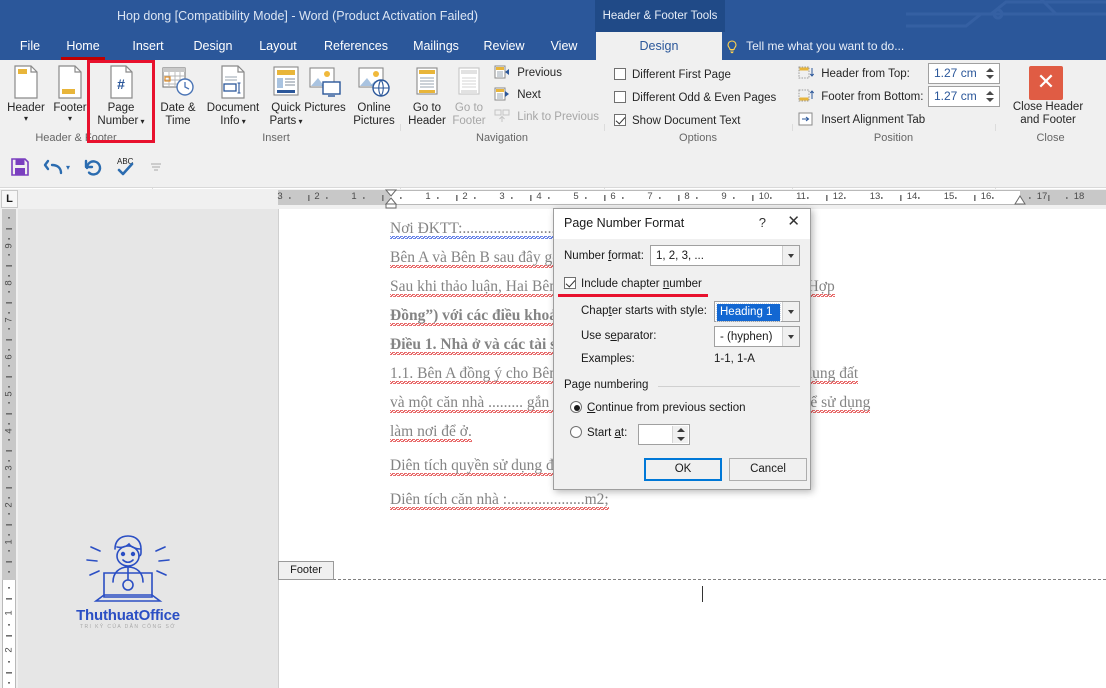 Image resolution: width=1106 pixels, height=688 pixels. Describe the element at coordinates (230, 121) in the screenshot. I see `document-info-button-sublabel: Info` at that location.